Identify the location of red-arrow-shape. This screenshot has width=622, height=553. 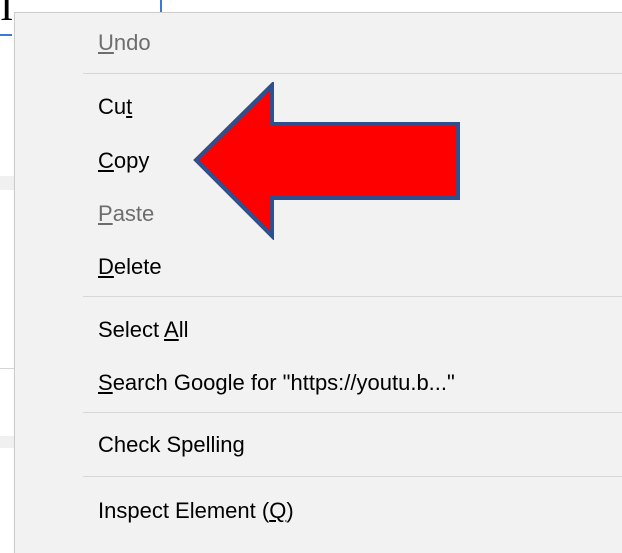
(326, 161).